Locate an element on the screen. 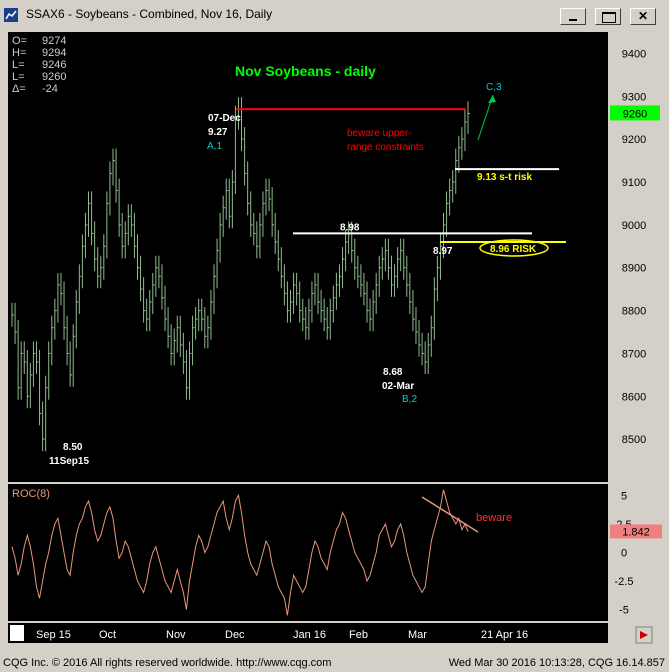 The width and height of the screenshot is (669, 672). mar-low-value: 8.68 is located at coordinates (393, 372).